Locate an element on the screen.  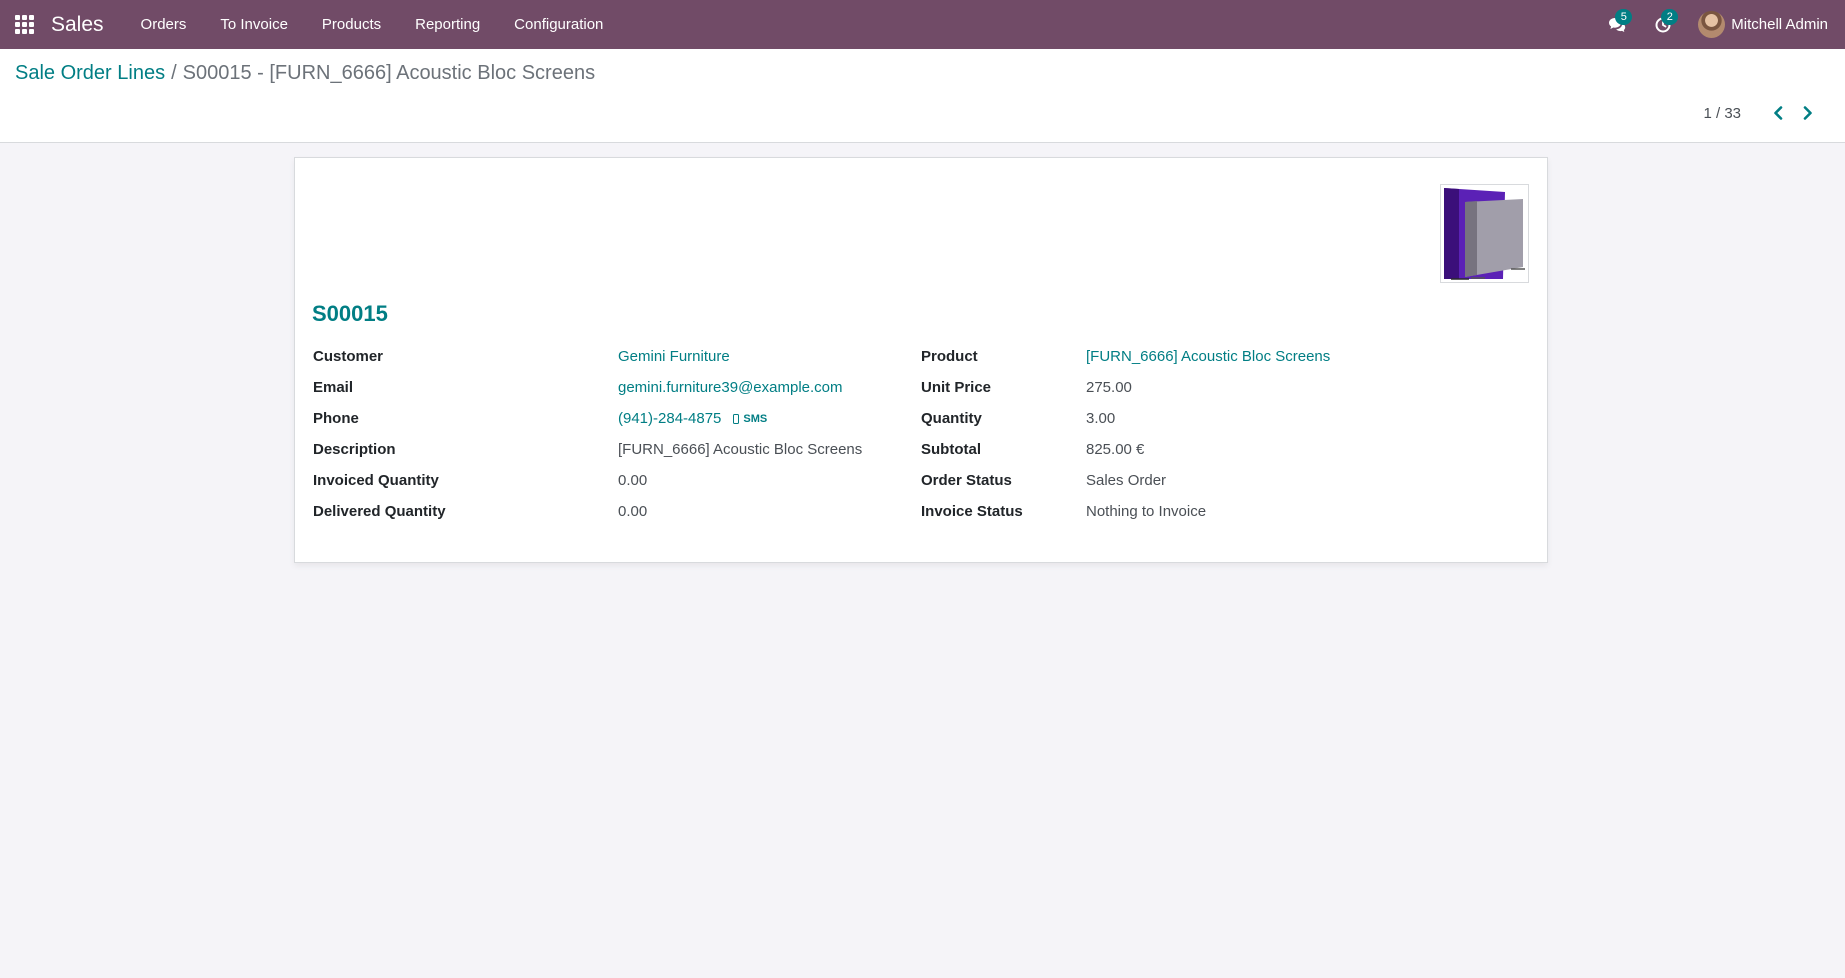
user-name: Mitchell Admin is located at coordinates (1779, 24).